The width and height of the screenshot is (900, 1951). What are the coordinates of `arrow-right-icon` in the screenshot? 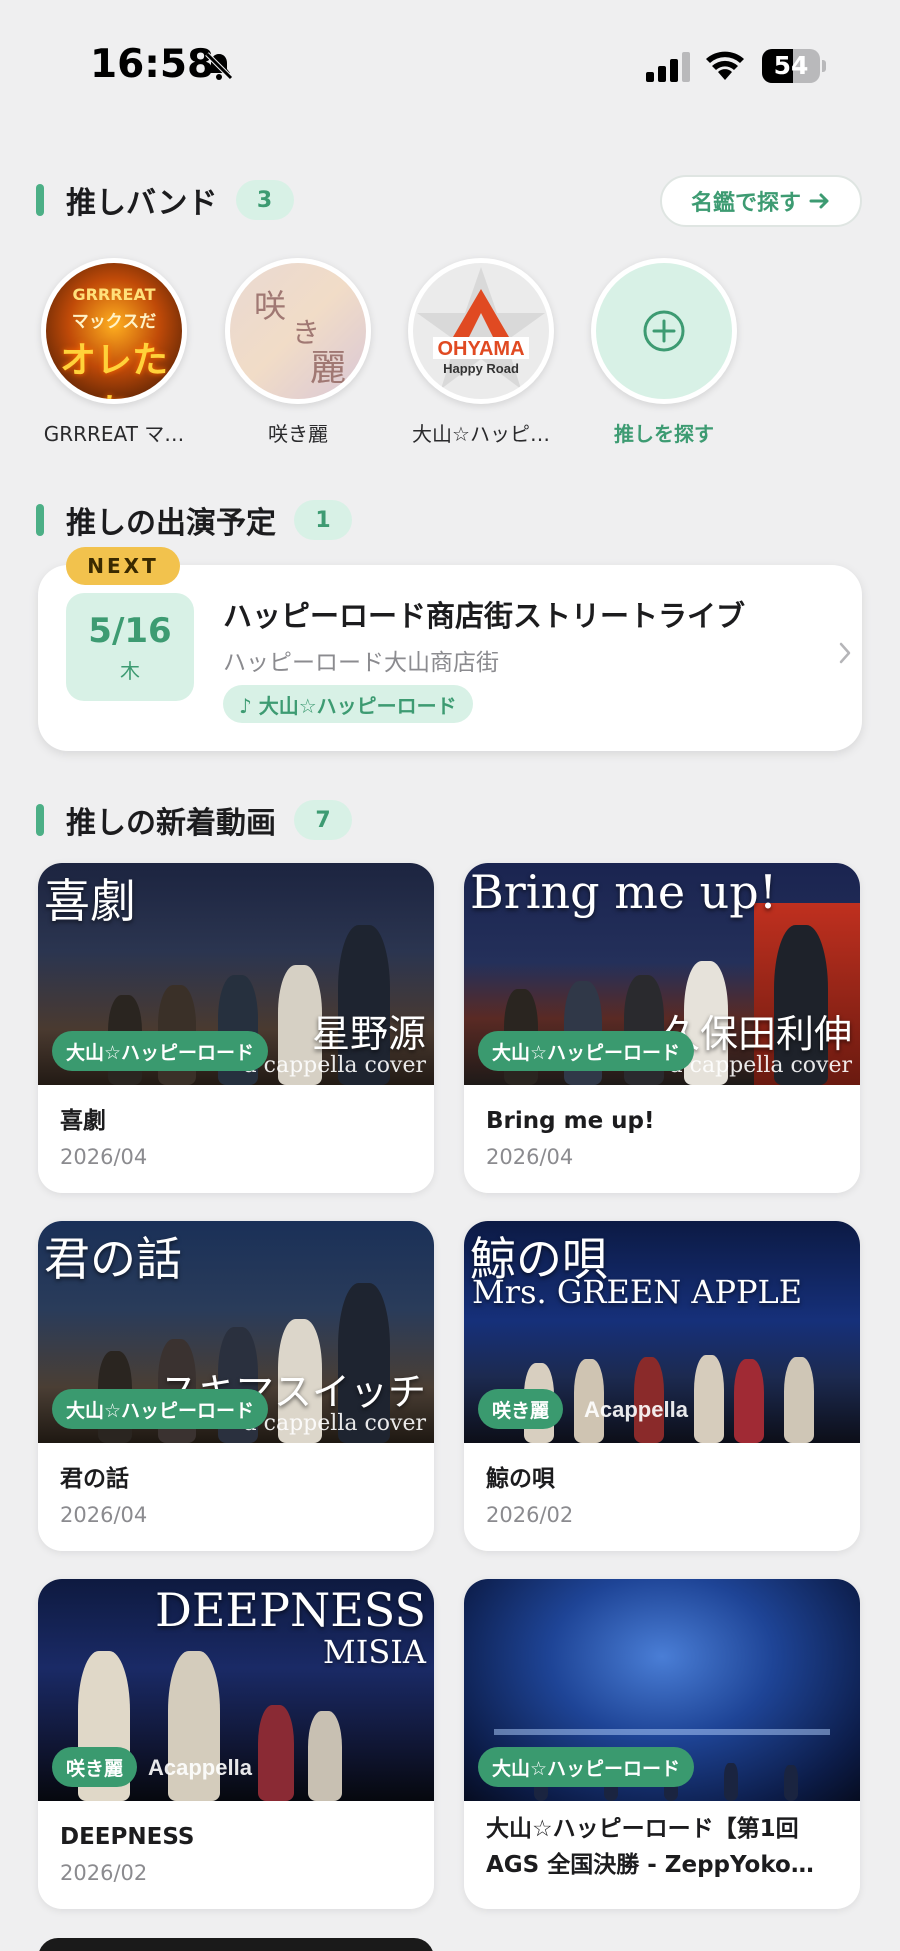 It's located at (819, 201).